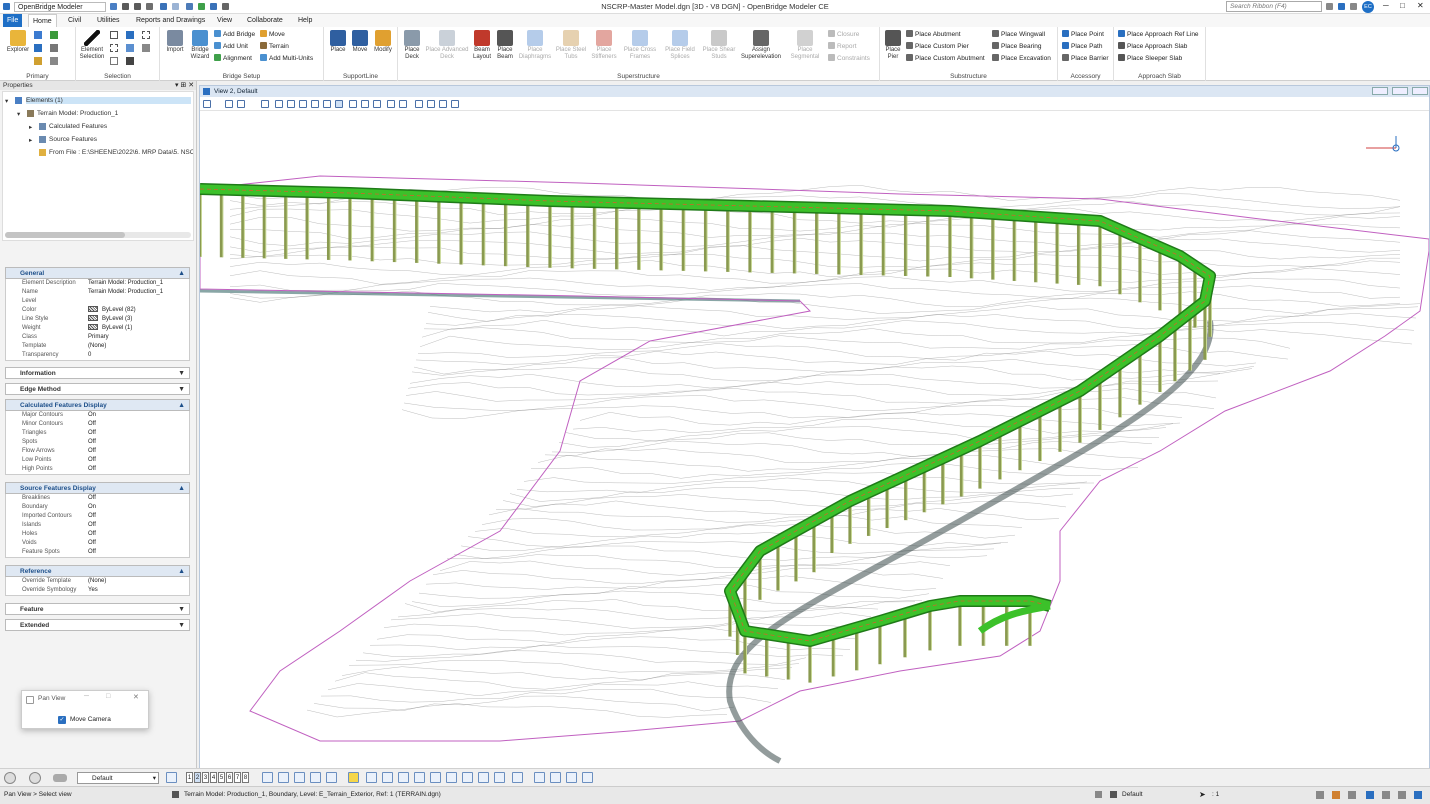 Image resolution: width=1430 pixels, height=804 pixels. I want to click on property-row: Imported Contours Off, so click(97, 516).